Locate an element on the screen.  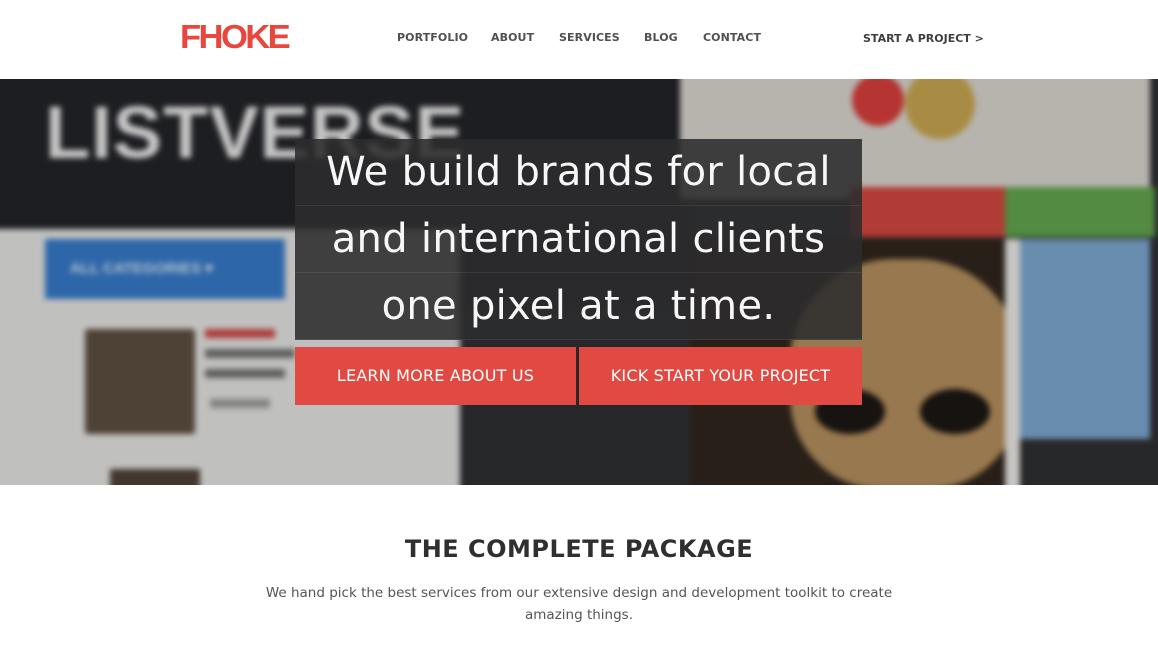
nav-item-services: SERVICES is located at coordinates (589, 38).